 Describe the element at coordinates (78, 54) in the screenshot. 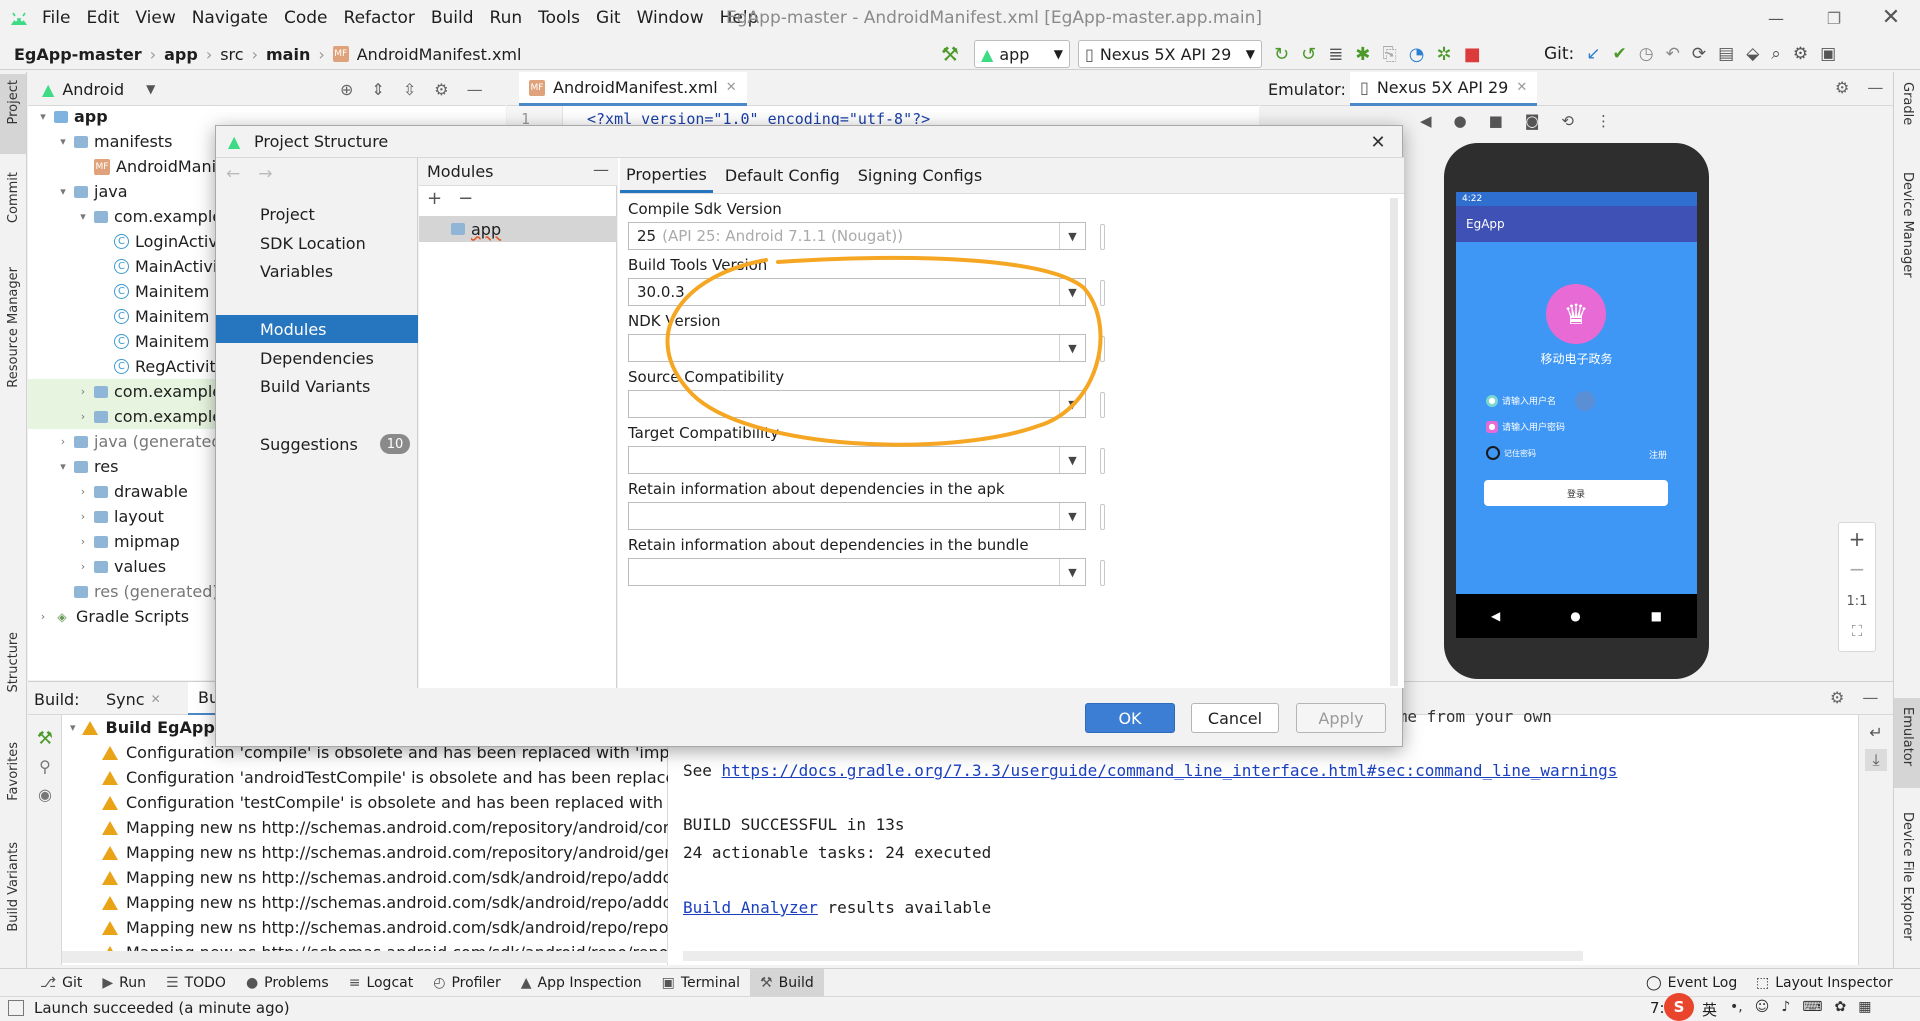

I see `breadcrumb-project: EgApp-master` at that location.